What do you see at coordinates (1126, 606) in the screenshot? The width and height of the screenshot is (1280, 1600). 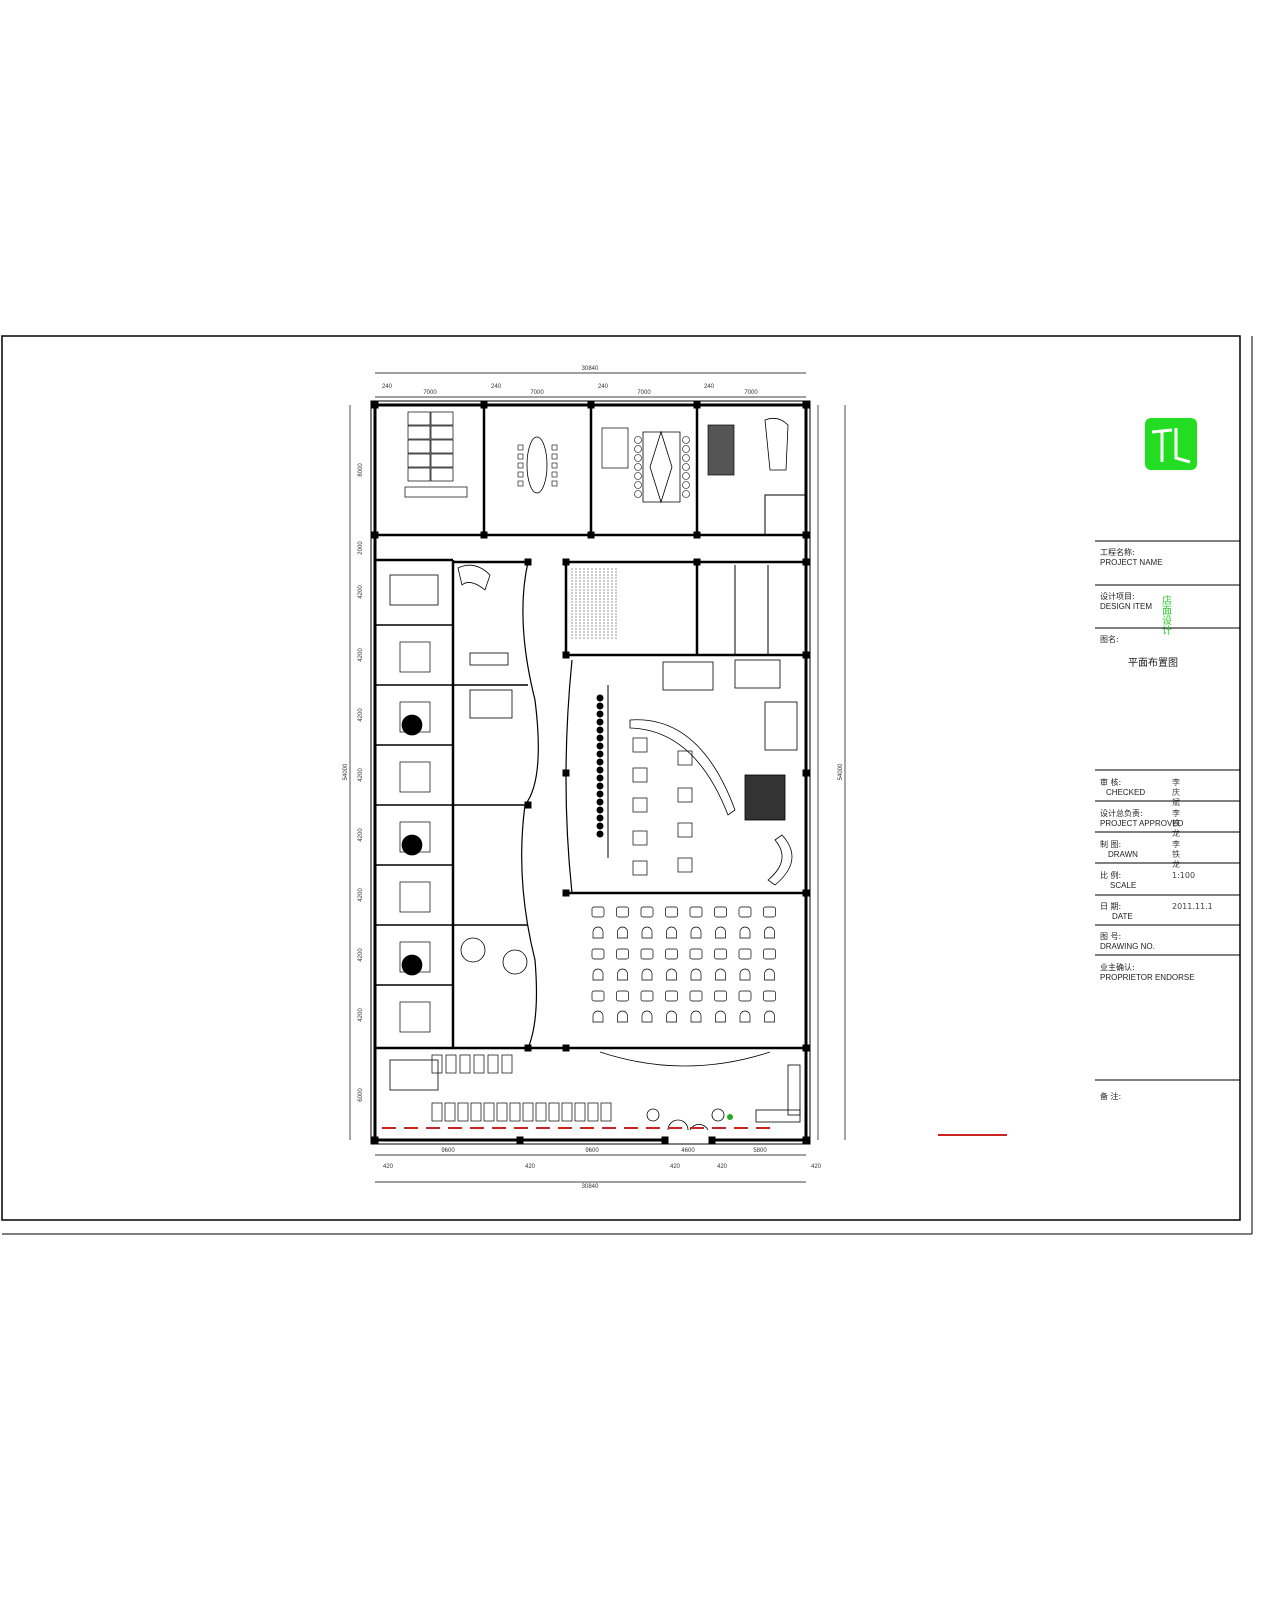 I see `design-item-label-en: DESIGN ITEM` at bounding box center [1126, 606].